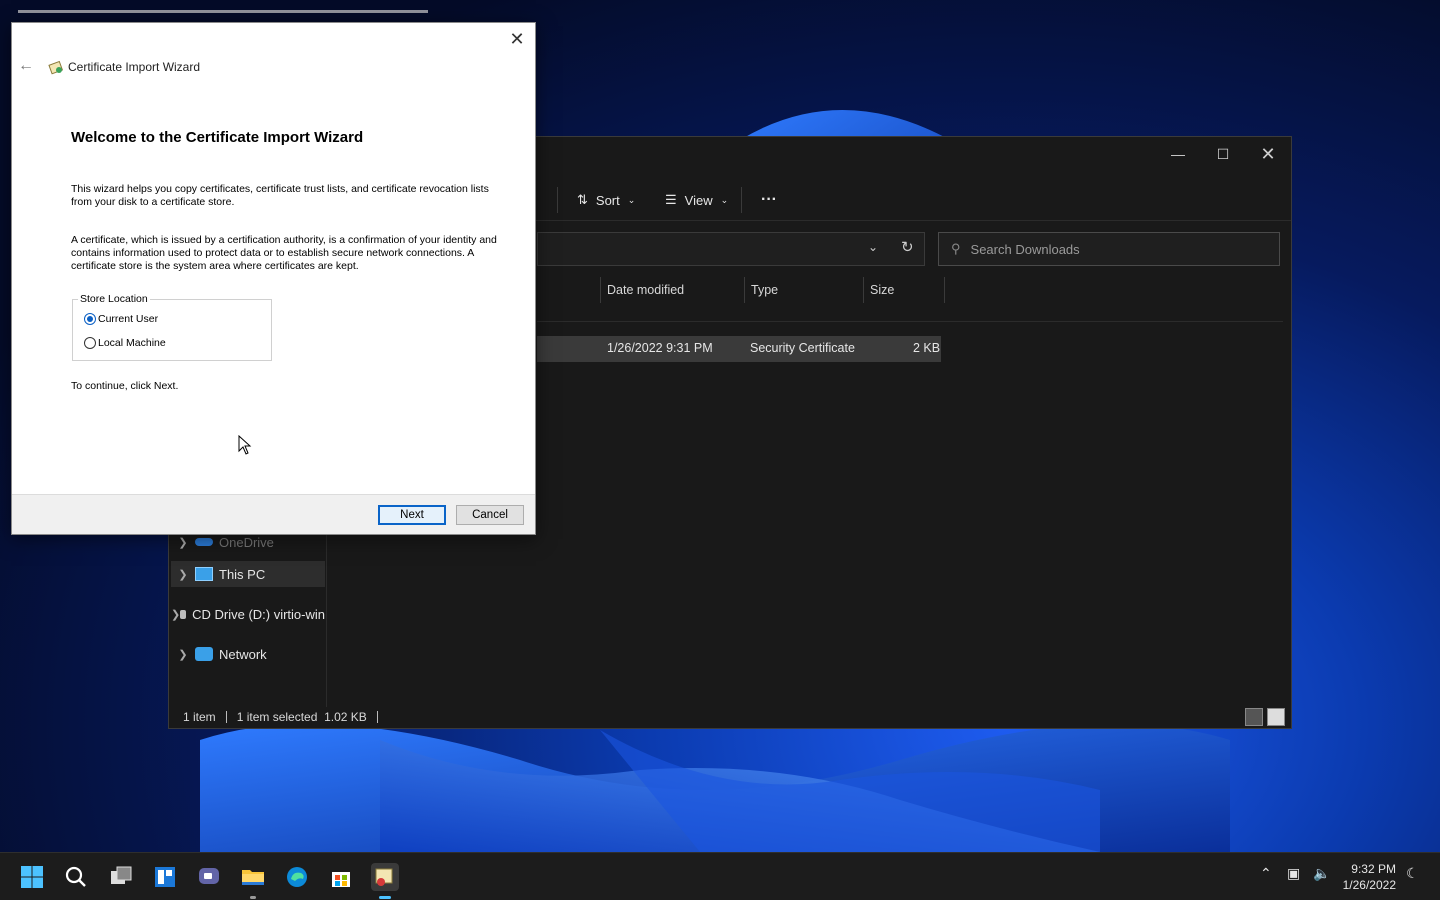 The width and height of the screenshot is (1440, 900). What do you see at coordinates (1254, 717) in the screenshot?
I see `details-view-icon` at bounding box center [1254, 717].